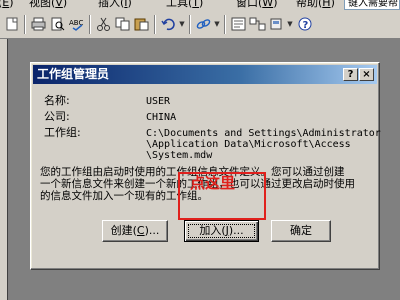 This screenshot has width=400, height=300. What do you see at coordinates (103, 24) in the screenshot?
I see `cut-icon` at bounding box center [103, 24].